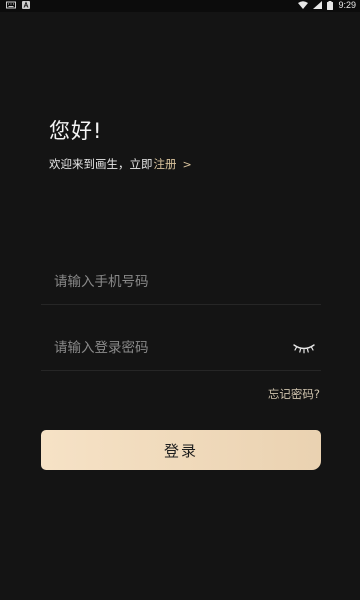 Image resolution: width=360 pixels, height=600 pixels. I want to click on welcome-text: 欢迎来到画生，立即, so click(101, 164).